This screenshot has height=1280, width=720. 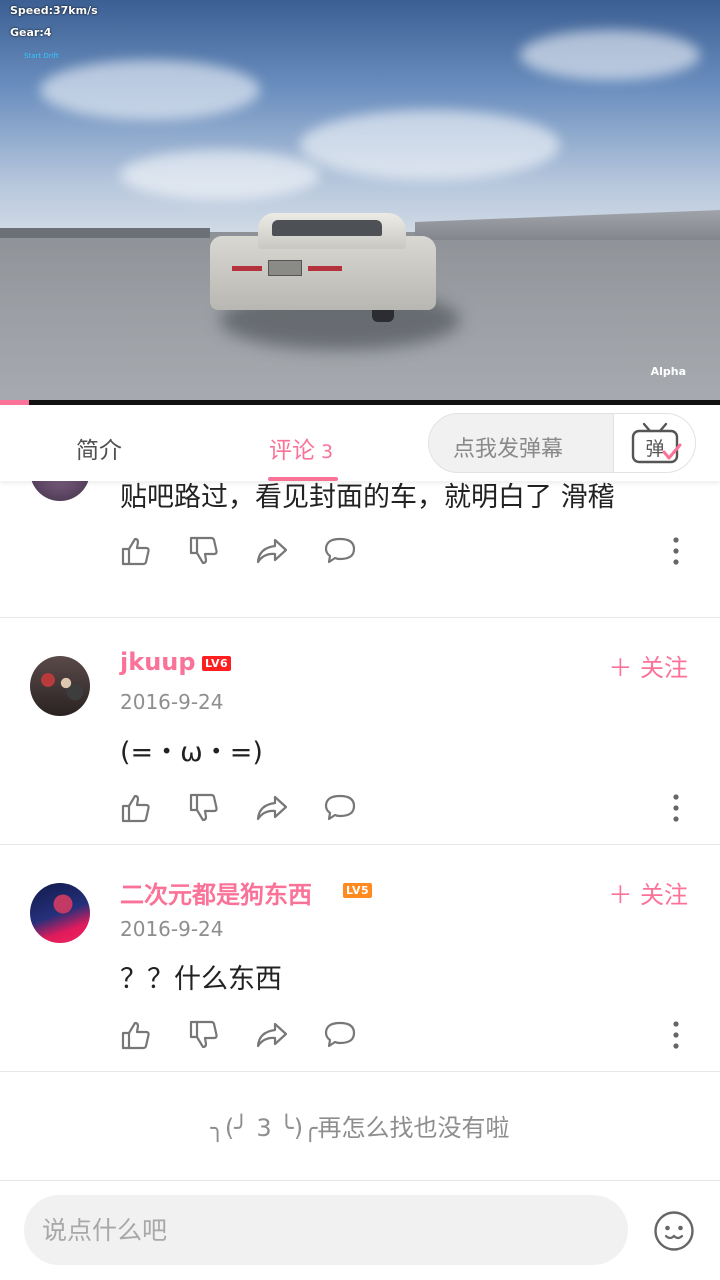 What do you see at coordinates (158, 662) in the screenshot?
I see `username: jkuup` at bounding box center [158, 662].